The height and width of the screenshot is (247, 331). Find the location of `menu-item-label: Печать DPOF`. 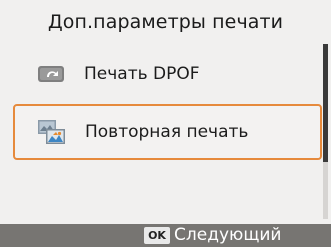

menu-item-label: Печать DPOF is located at coordinates (142, 74).